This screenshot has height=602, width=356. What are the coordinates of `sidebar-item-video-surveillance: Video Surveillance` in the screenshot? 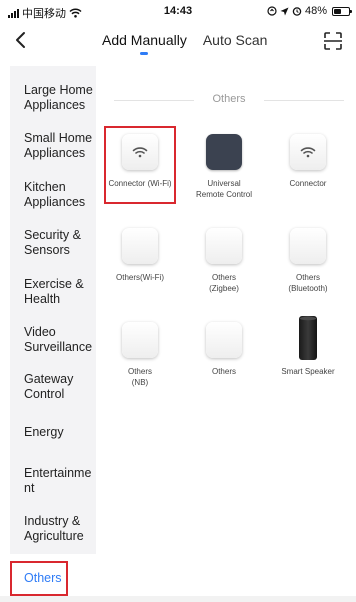 It's located at (53, 340).